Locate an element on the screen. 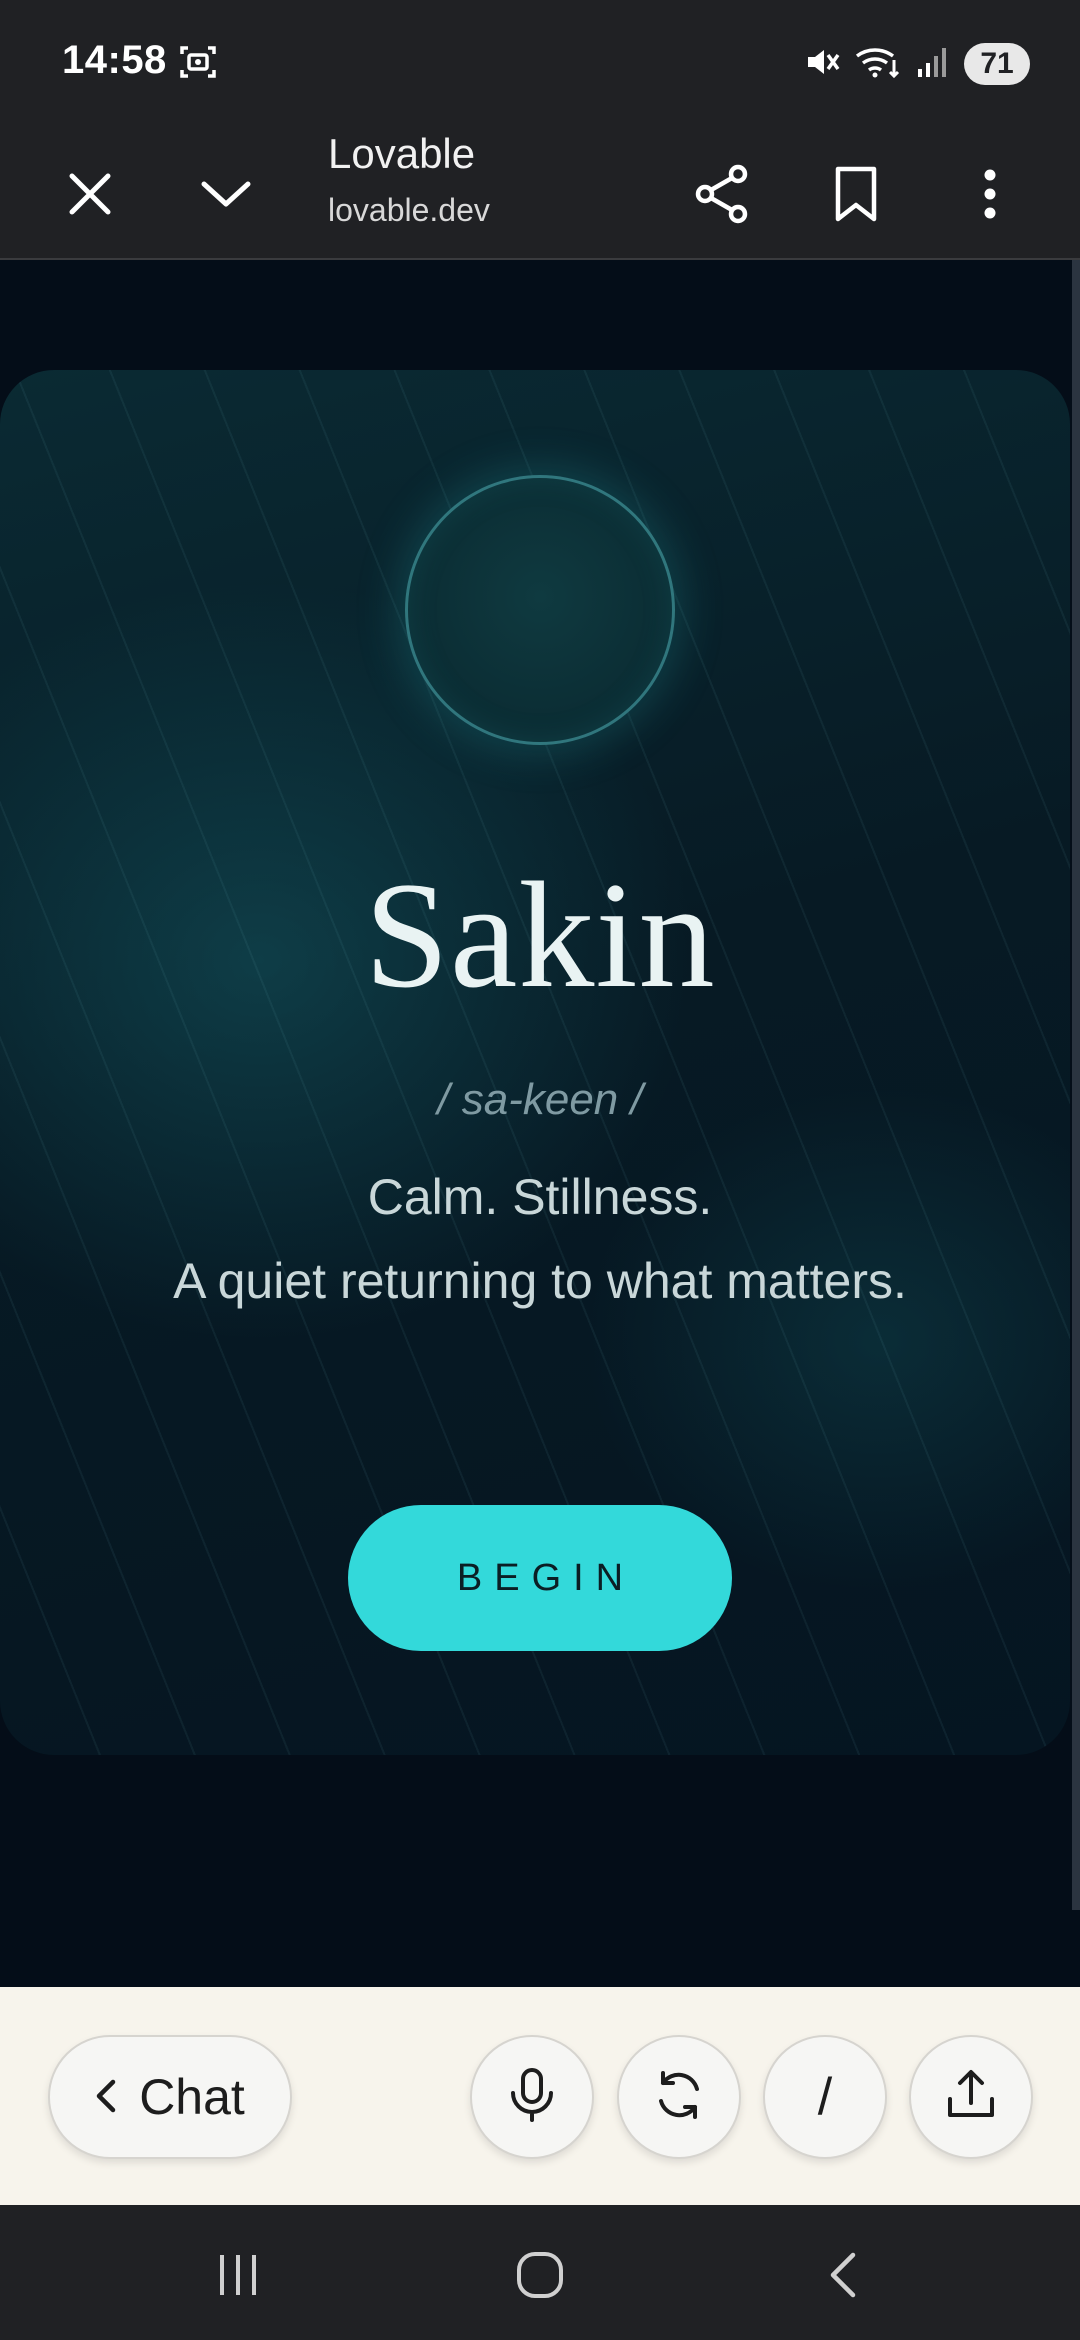 The image size is (1080, 2340). hero-orb is located at coordinates (540, 610).